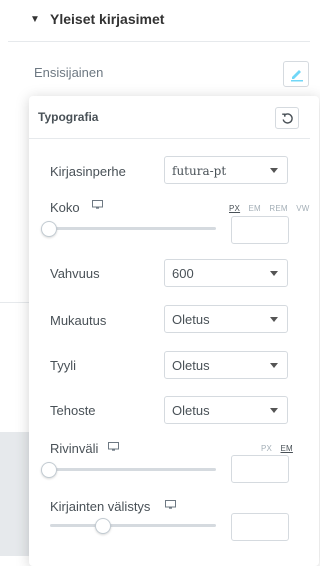 This screenshot has height=566, width=320. What do you see at coordinates (199, 171) in the screenshot?
I see `font-family-value: futura-pt` at bounding box center [199, 171].